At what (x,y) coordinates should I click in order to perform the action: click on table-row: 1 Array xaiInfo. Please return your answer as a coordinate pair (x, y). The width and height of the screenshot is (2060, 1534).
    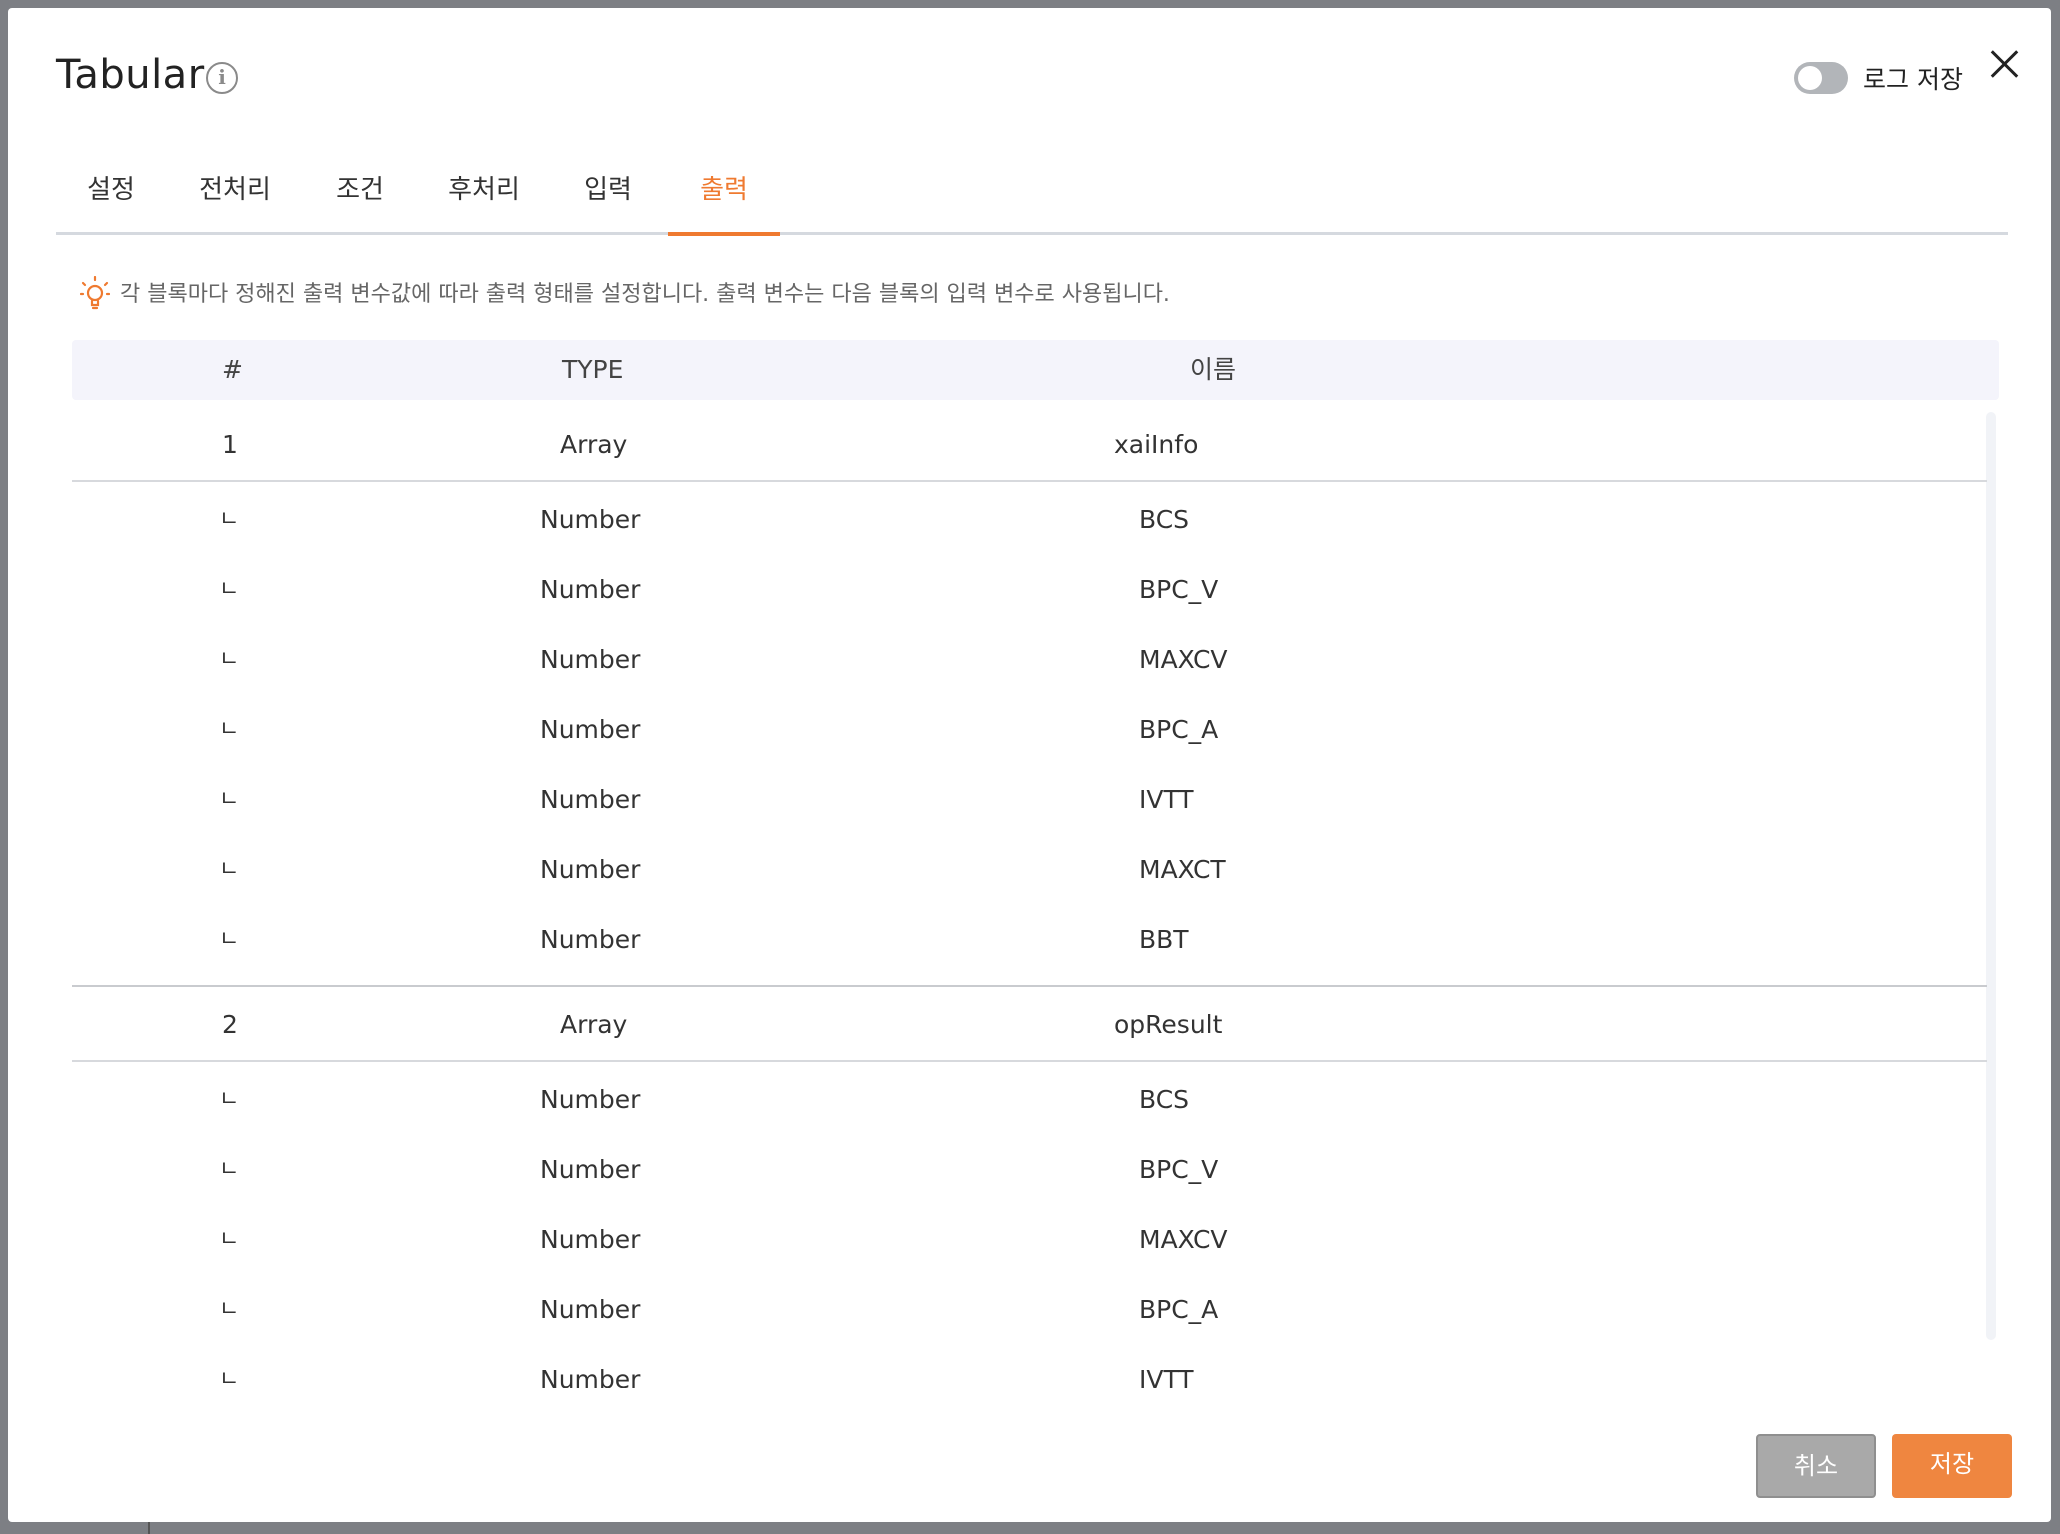
    Looking at the image, I should click on (1029, 446).